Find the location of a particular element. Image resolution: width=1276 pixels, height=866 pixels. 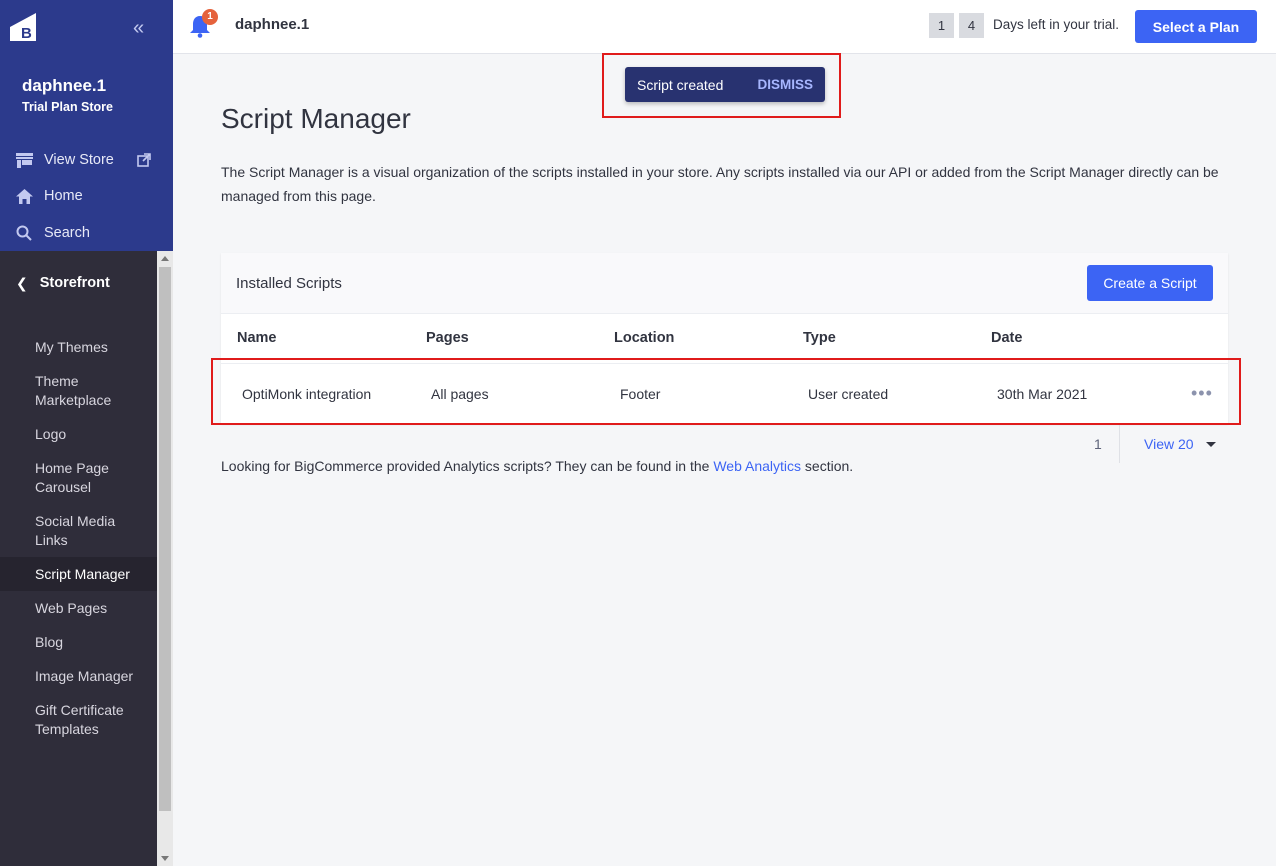

sidebar-item-gift-certificate-templates: Gift Certificate Templates is located at coordinates (78, 720).